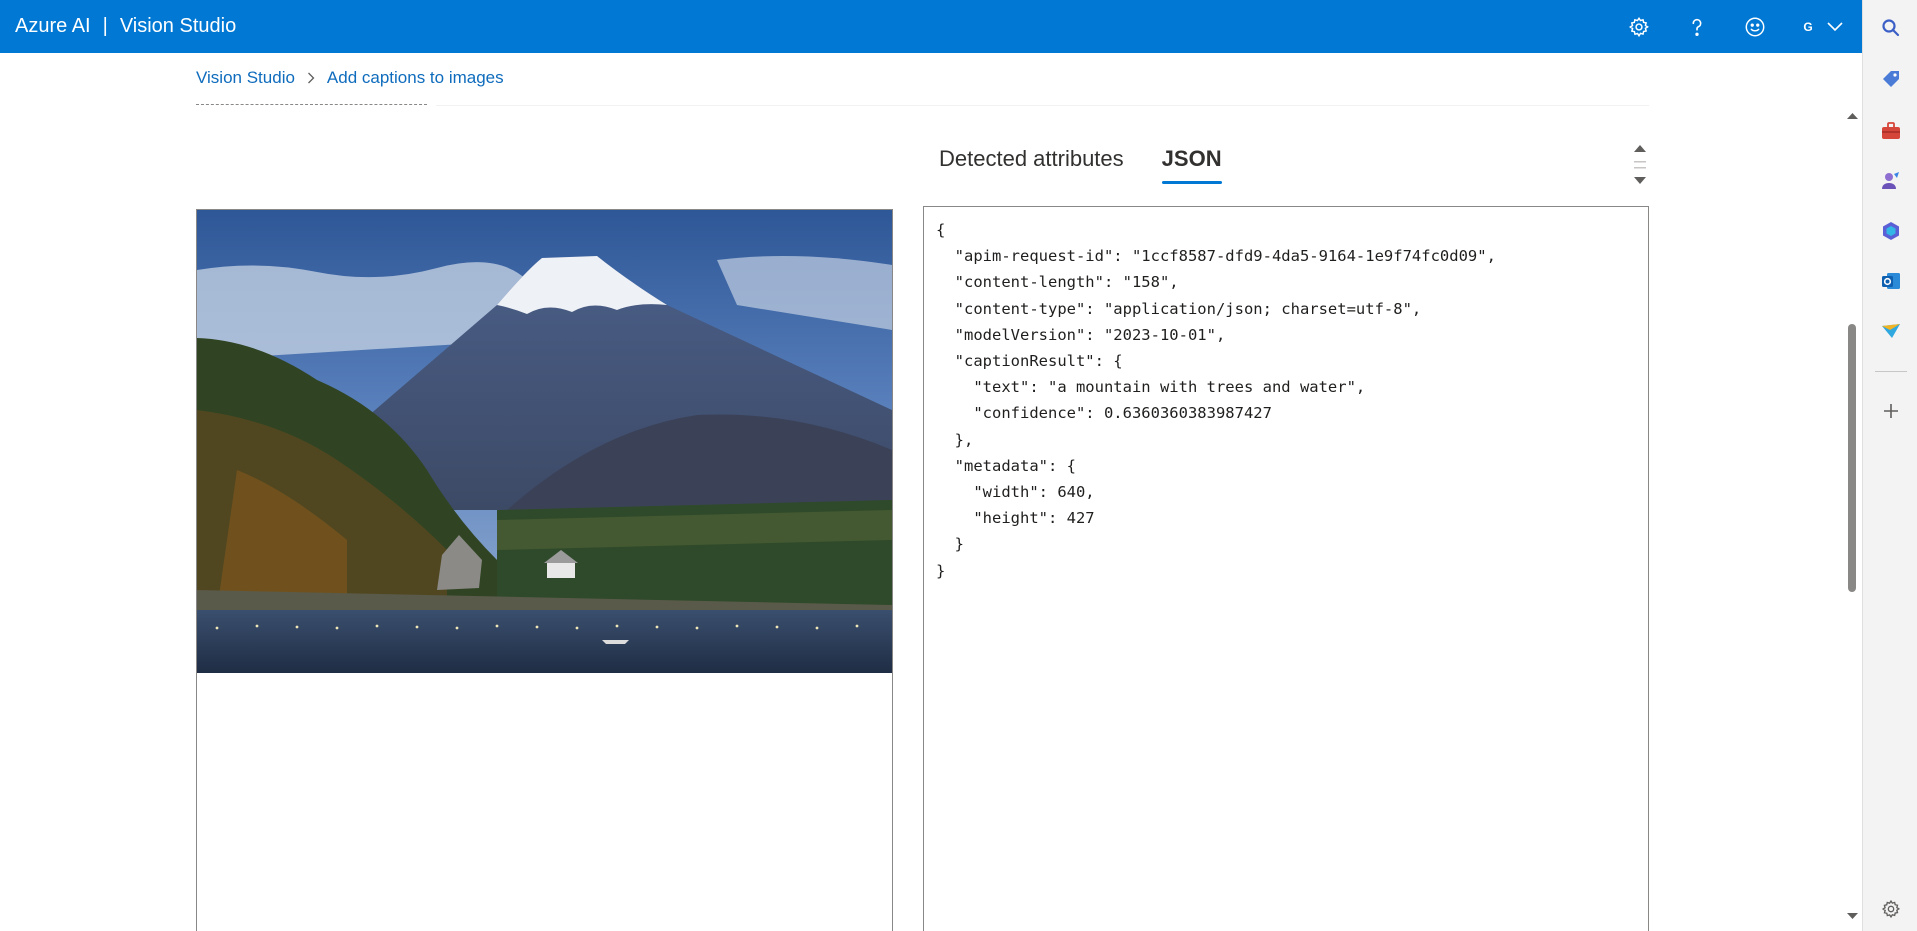  What do you see at coordinates (1191, 165) in the screenshot?
I see `tab-json: JSON` at bounding box center [1191, 165].